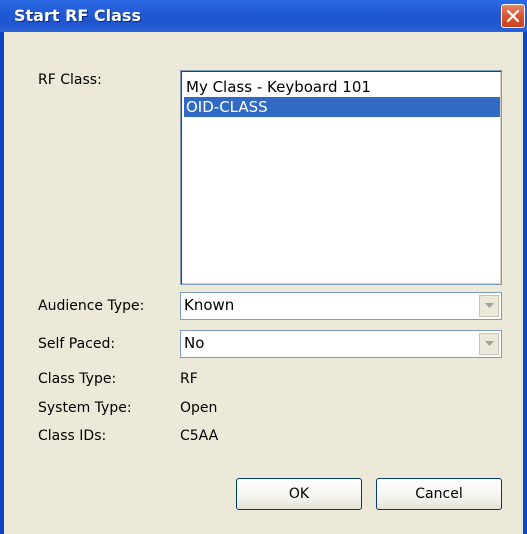 This screenshot has width=527, height=534. What do you see at coordinates (72, 436) in the screenshot?
I see `class-ids-label: Class IDs:` at bounding box center [72, 436].